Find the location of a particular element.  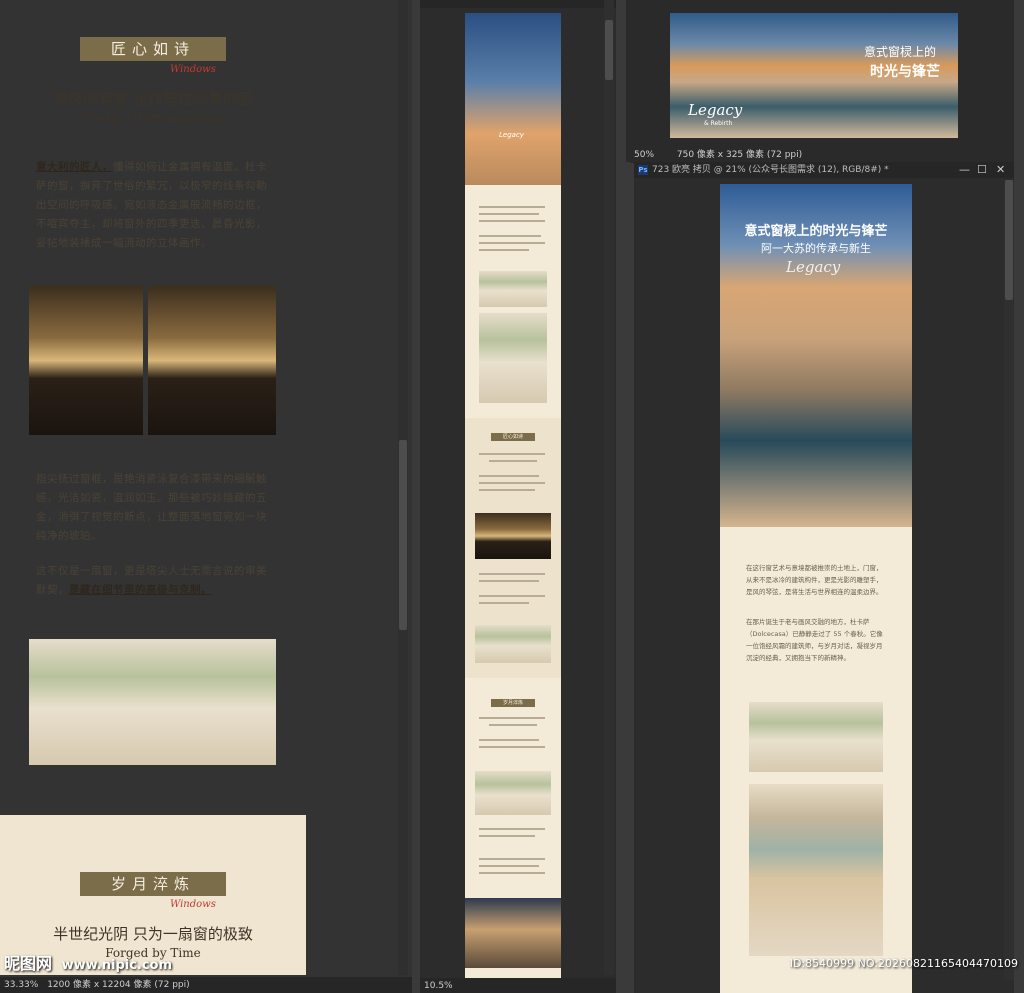

middle-photo-bedroom is located at coordinates (513, 933).